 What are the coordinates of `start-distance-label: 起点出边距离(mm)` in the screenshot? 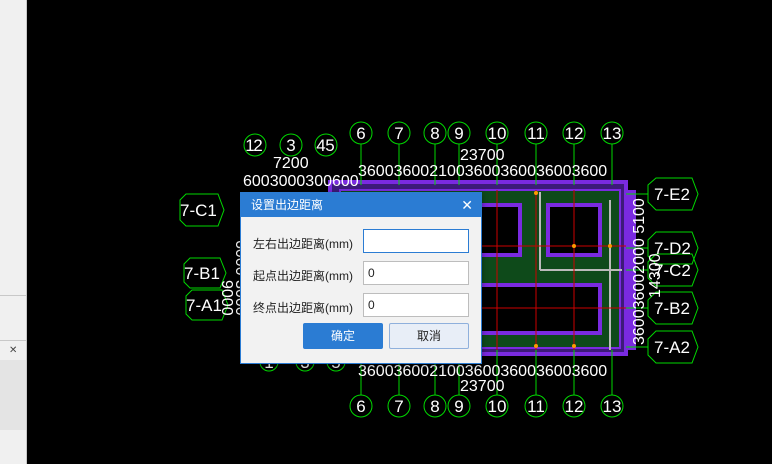 It's located at (303, 276).